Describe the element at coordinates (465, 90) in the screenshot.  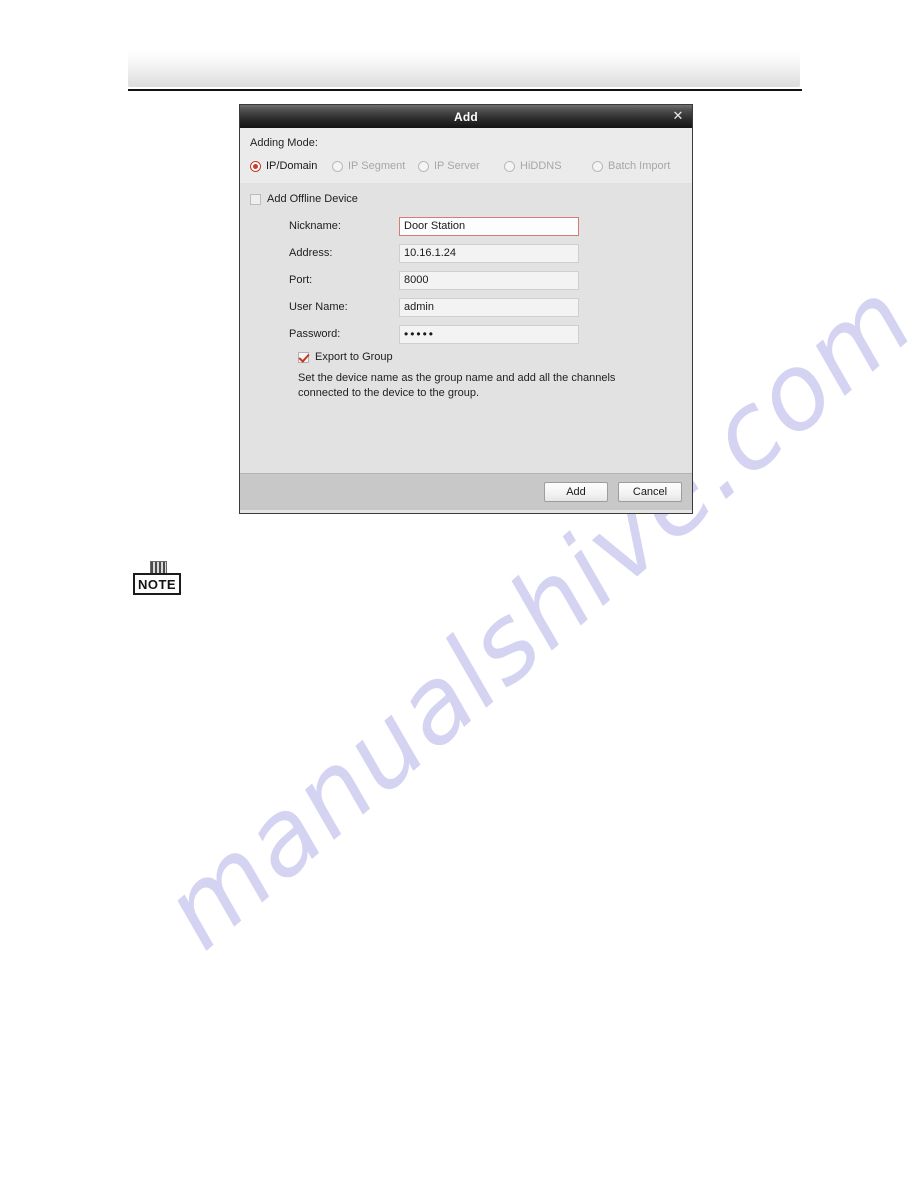
I see `document-header-rule` at that location.